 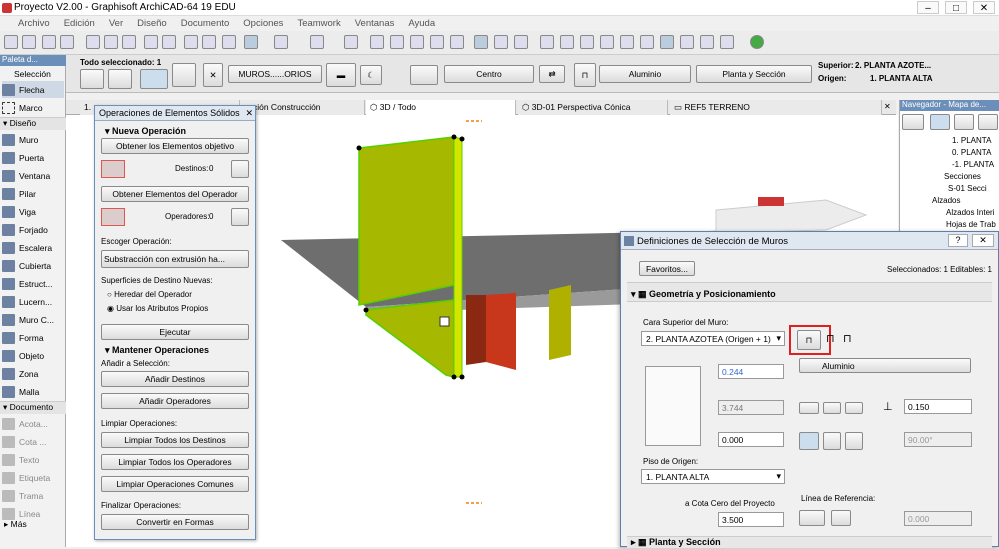 I want to click on tool-window: Ventana, so click(x=33, y=175).